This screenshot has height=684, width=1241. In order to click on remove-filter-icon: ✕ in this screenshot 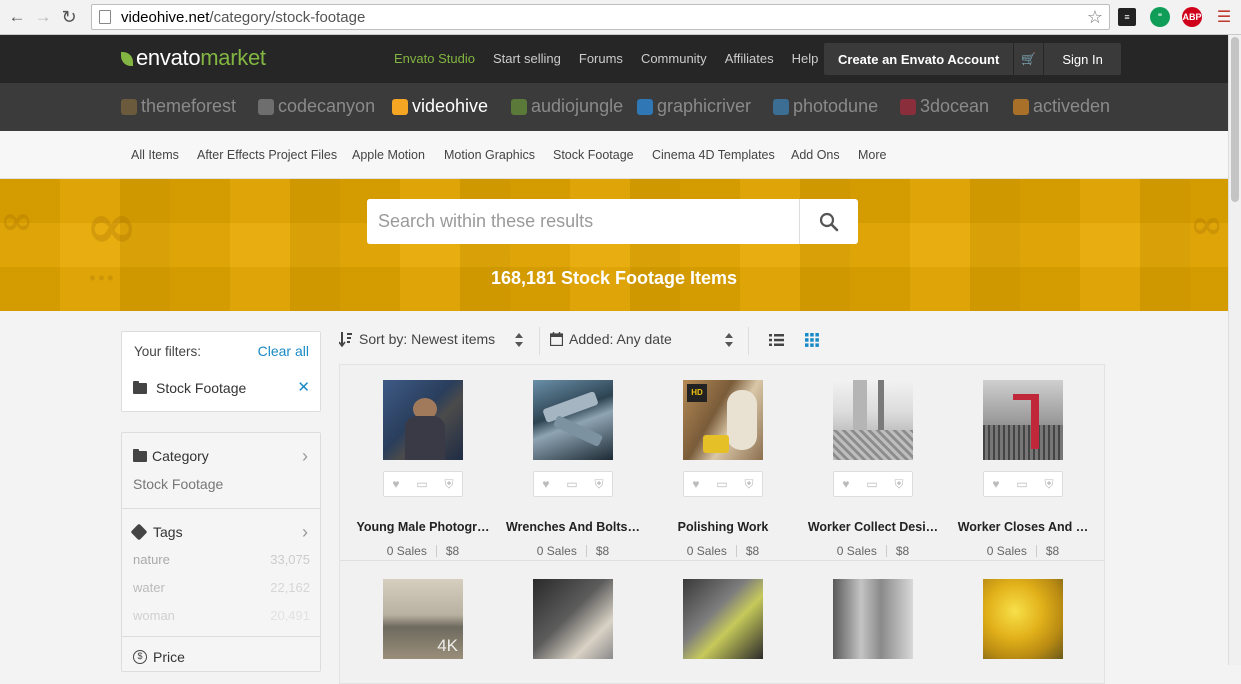, I will do `click(303, 387)`.